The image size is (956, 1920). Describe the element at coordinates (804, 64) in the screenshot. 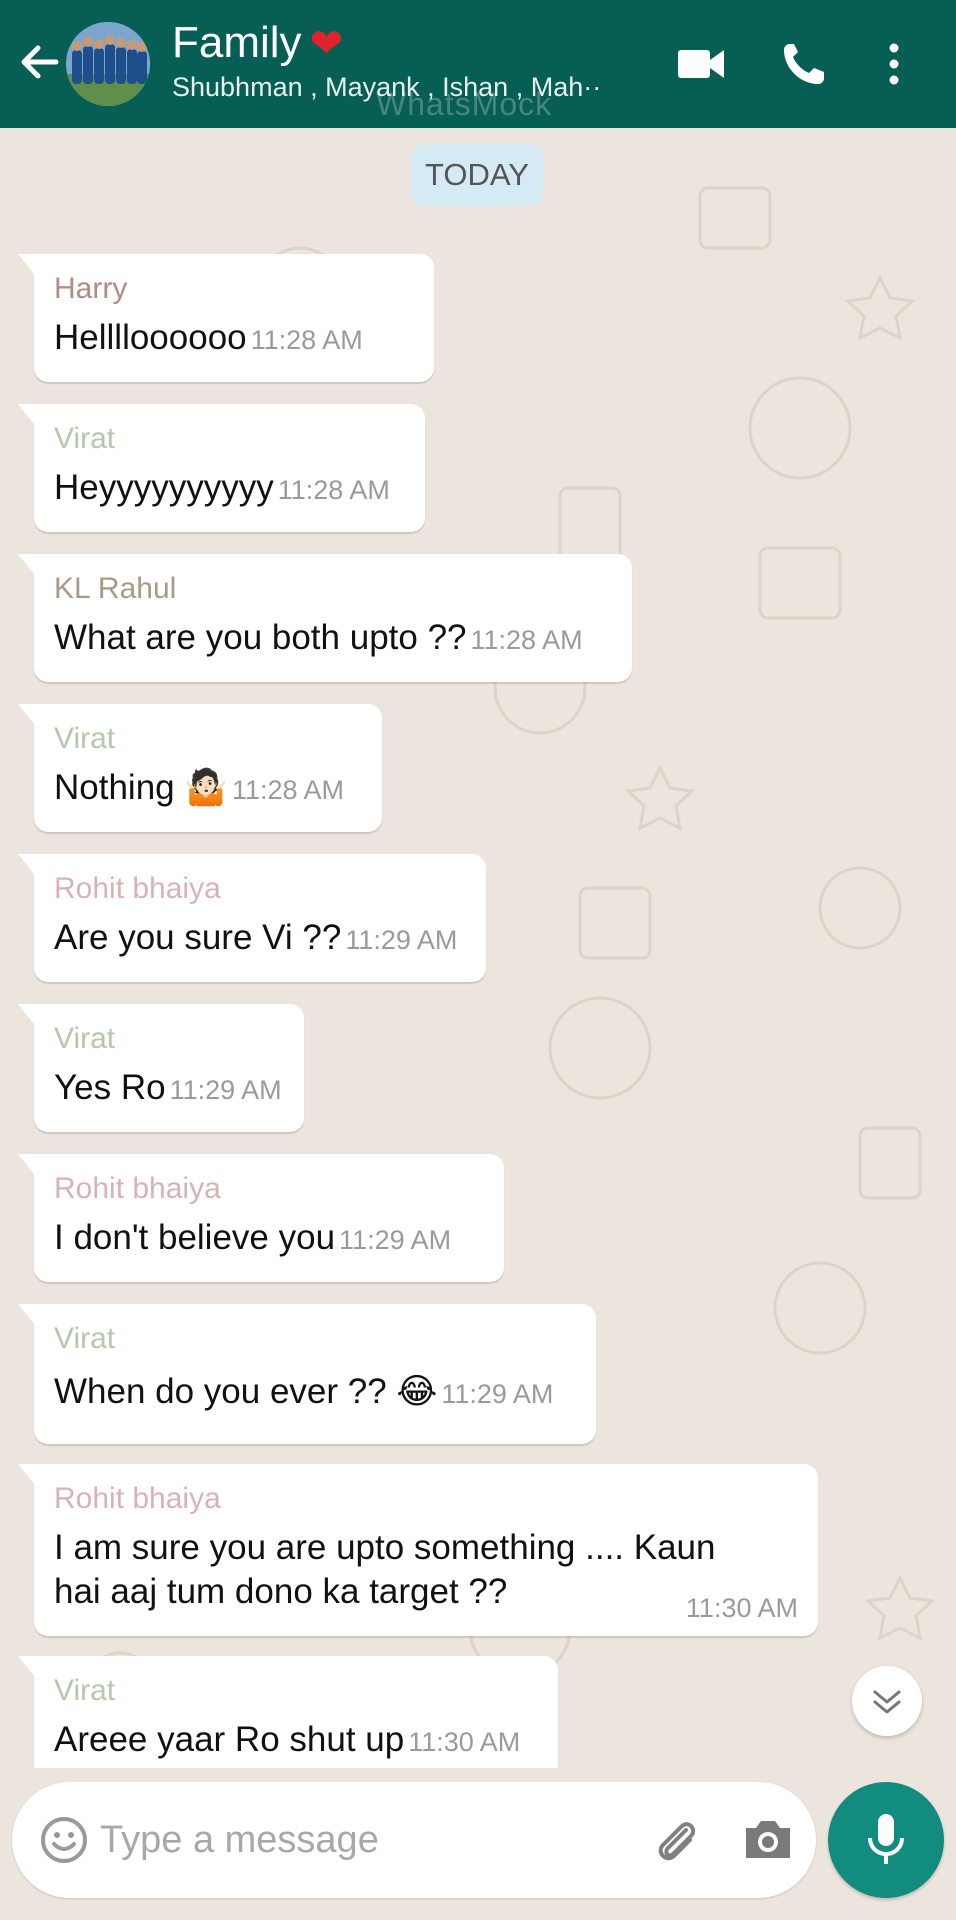

I see `phone-call-icon` at that location.